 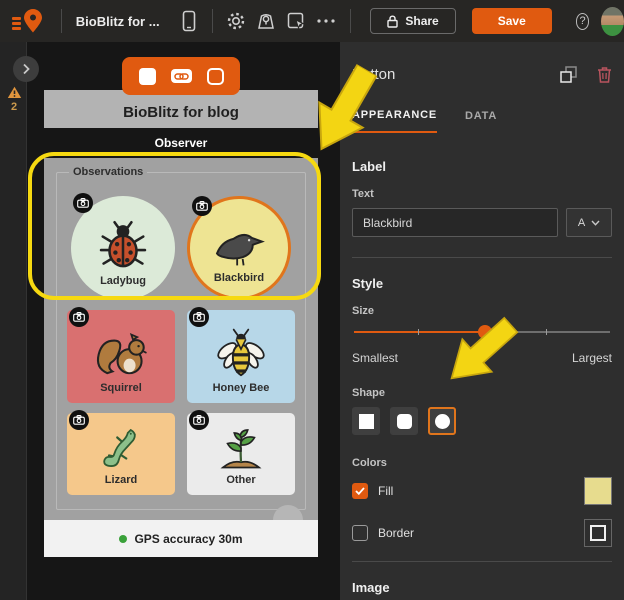 I want to click on blackbird-button-selected: Blackbird, so click(x=239, y=248).